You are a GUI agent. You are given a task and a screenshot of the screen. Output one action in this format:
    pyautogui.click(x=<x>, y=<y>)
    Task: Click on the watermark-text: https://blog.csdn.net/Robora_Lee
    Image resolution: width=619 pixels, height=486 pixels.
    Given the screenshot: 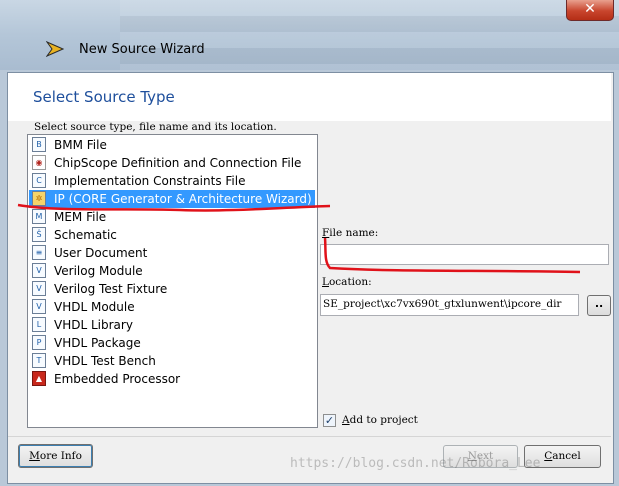 What is the action you would take?
    pyautogui.click(x=415, y=463)
    